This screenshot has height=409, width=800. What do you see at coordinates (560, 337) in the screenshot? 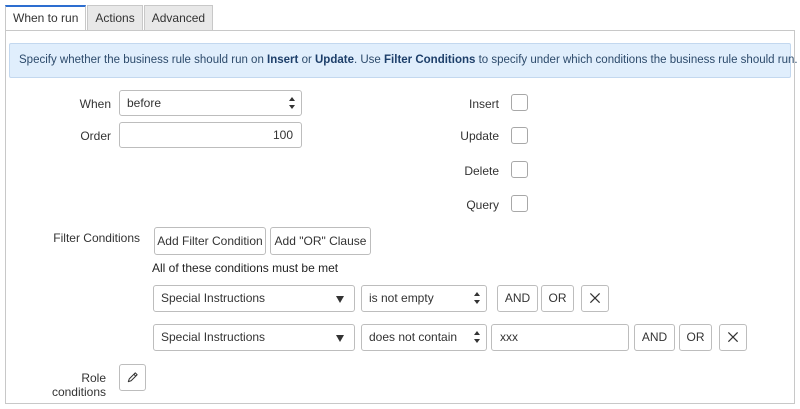
I see `condition-2-value-input: xxx` at bounding box center [560, 337].